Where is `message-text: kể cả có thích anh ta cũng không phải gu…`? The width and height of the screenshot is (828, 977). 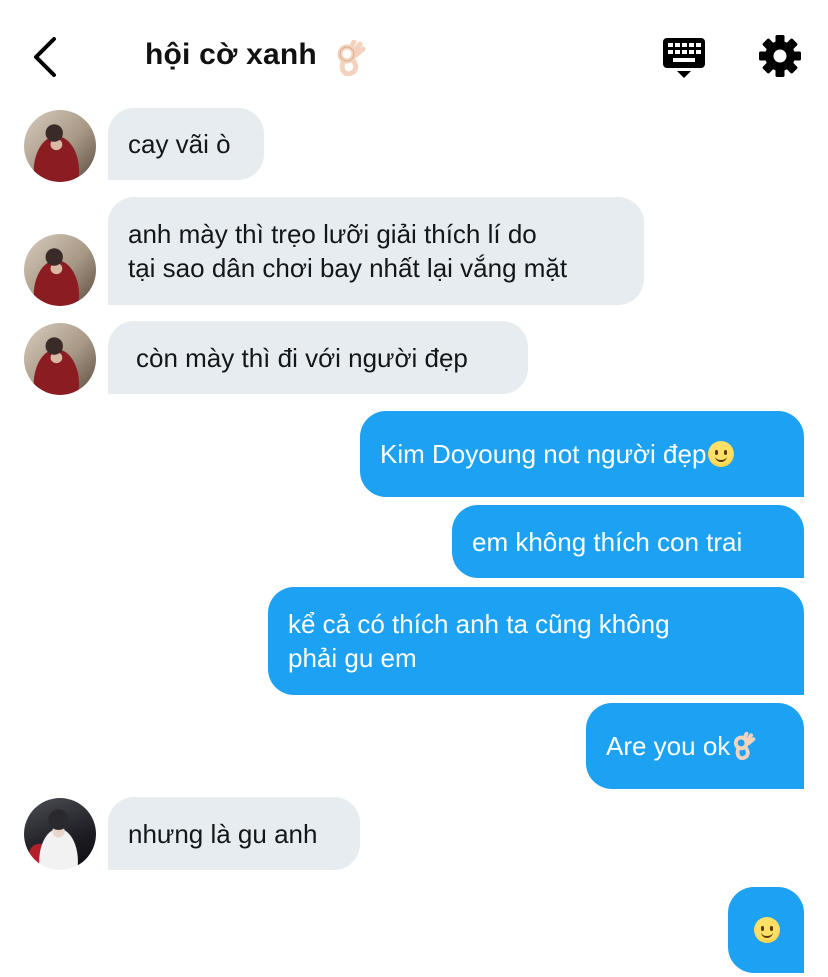 message-text: kể cả có thích anh ta cũng không phải gu… is located at coordinates (479, 641).